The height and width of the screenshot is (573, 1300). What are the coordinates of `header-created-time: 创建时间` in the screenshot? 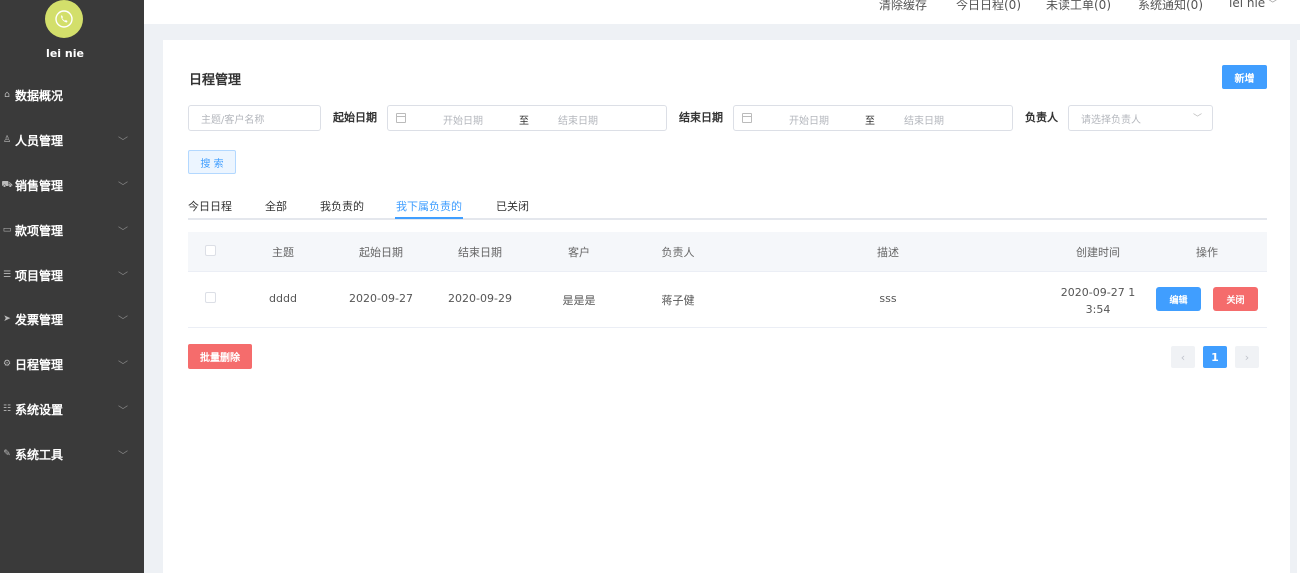 It's located at (1098, 252).